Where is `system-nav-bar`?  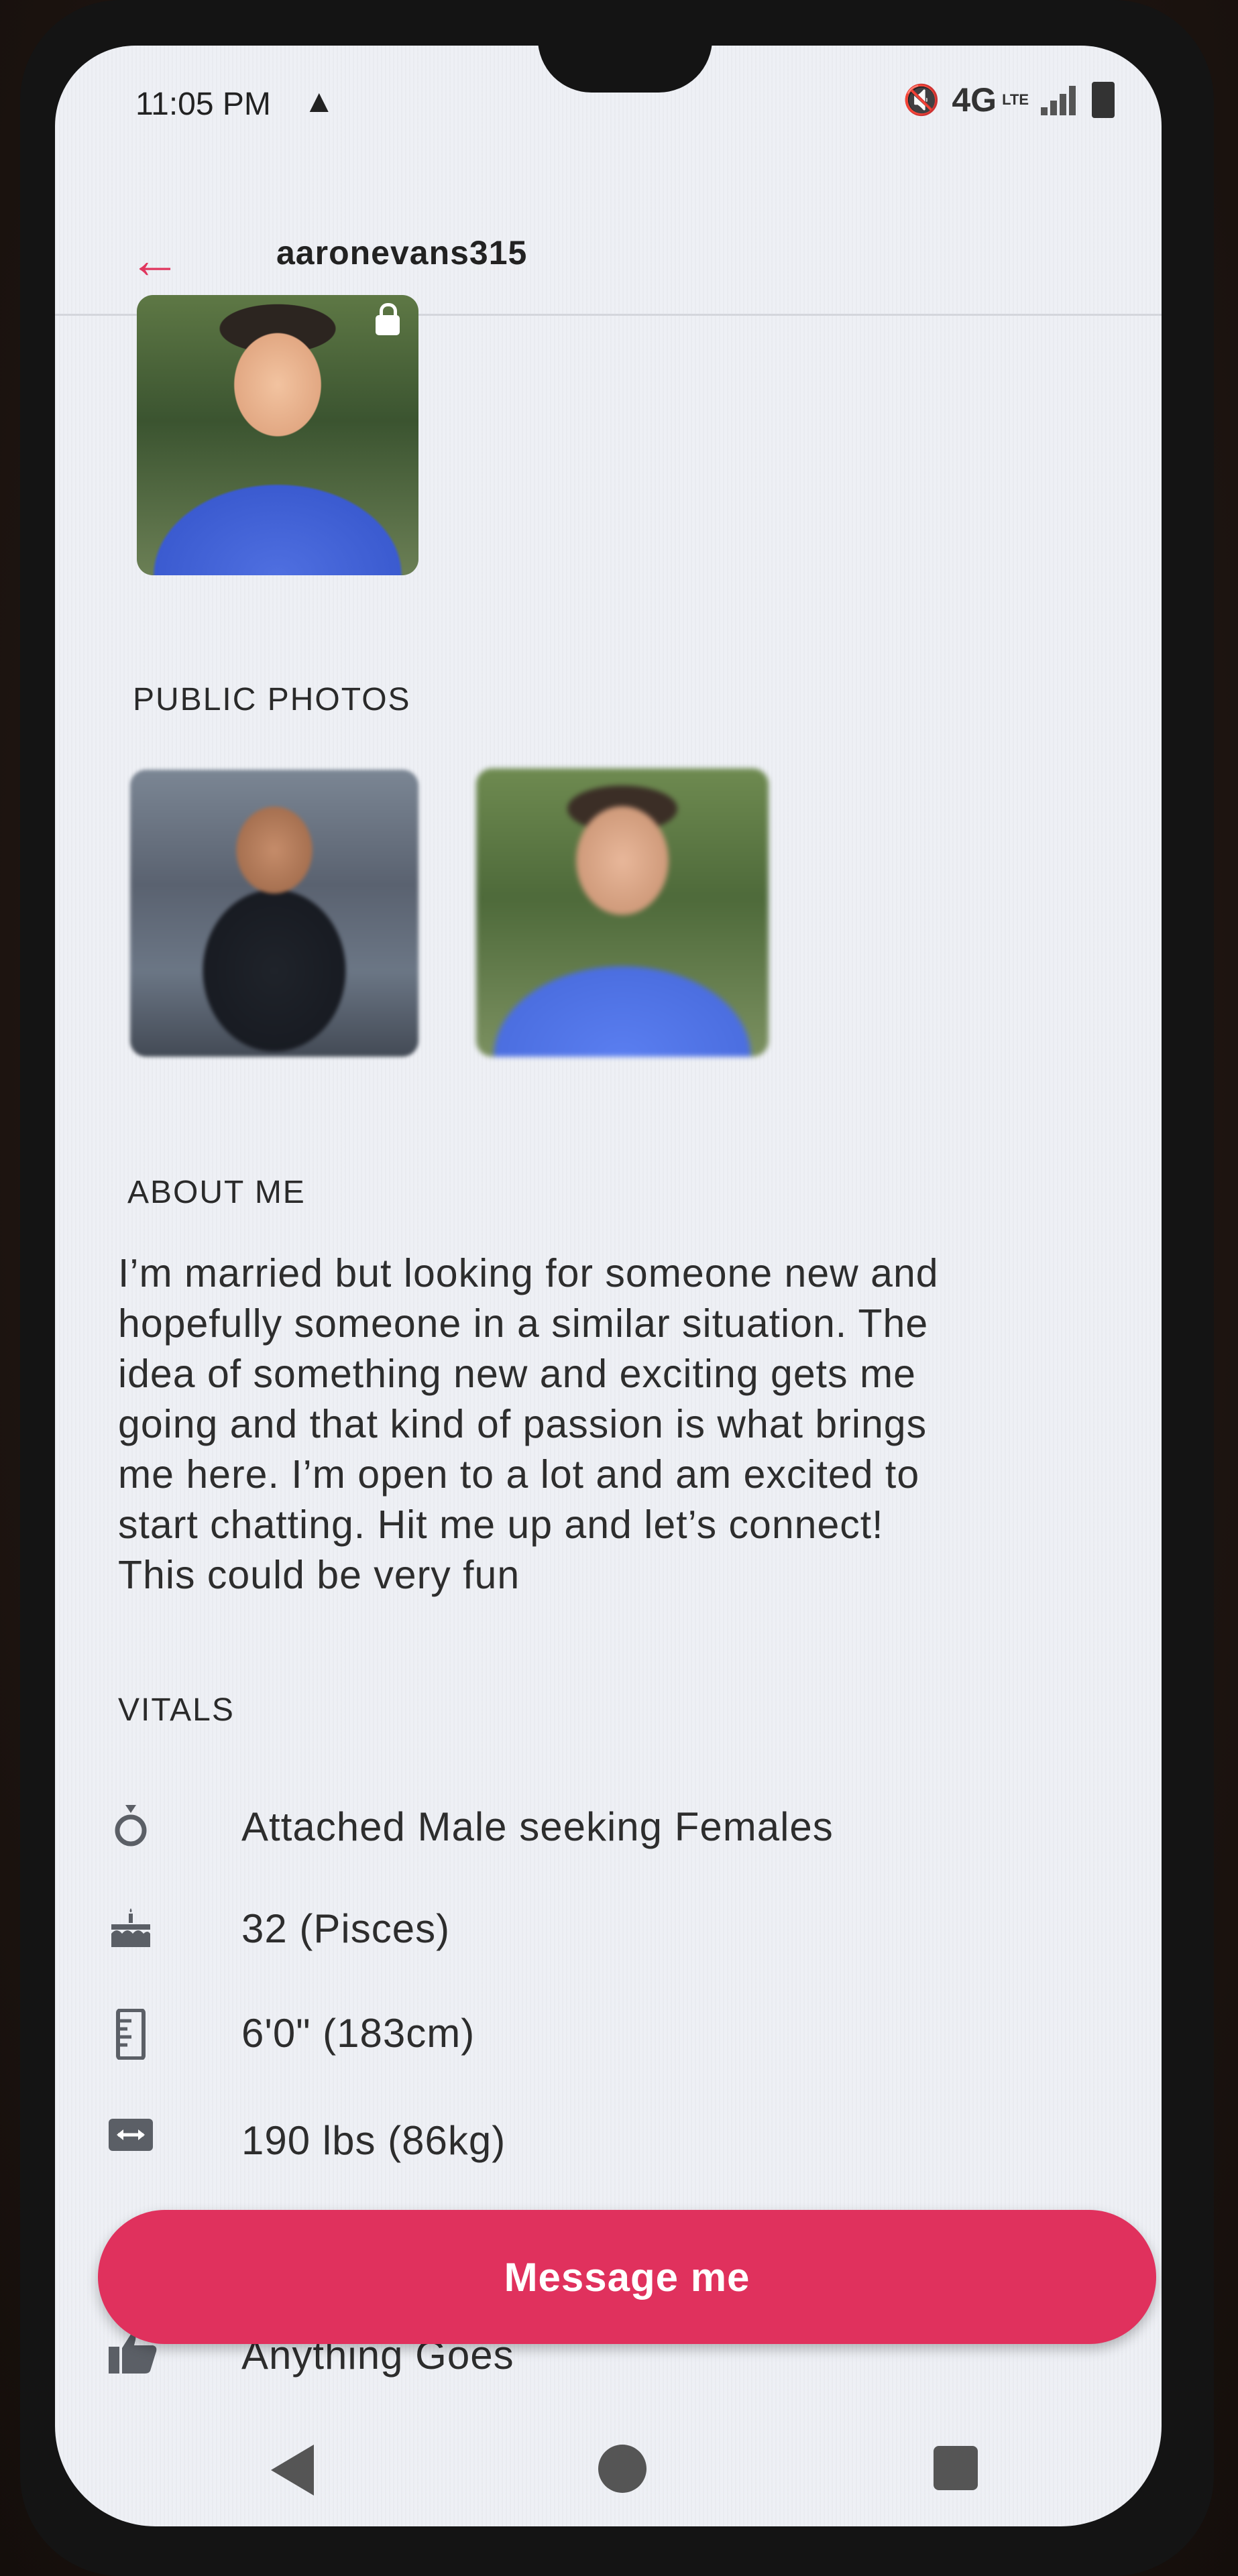
system-nav-bar is located at coordinates (608, 2469).